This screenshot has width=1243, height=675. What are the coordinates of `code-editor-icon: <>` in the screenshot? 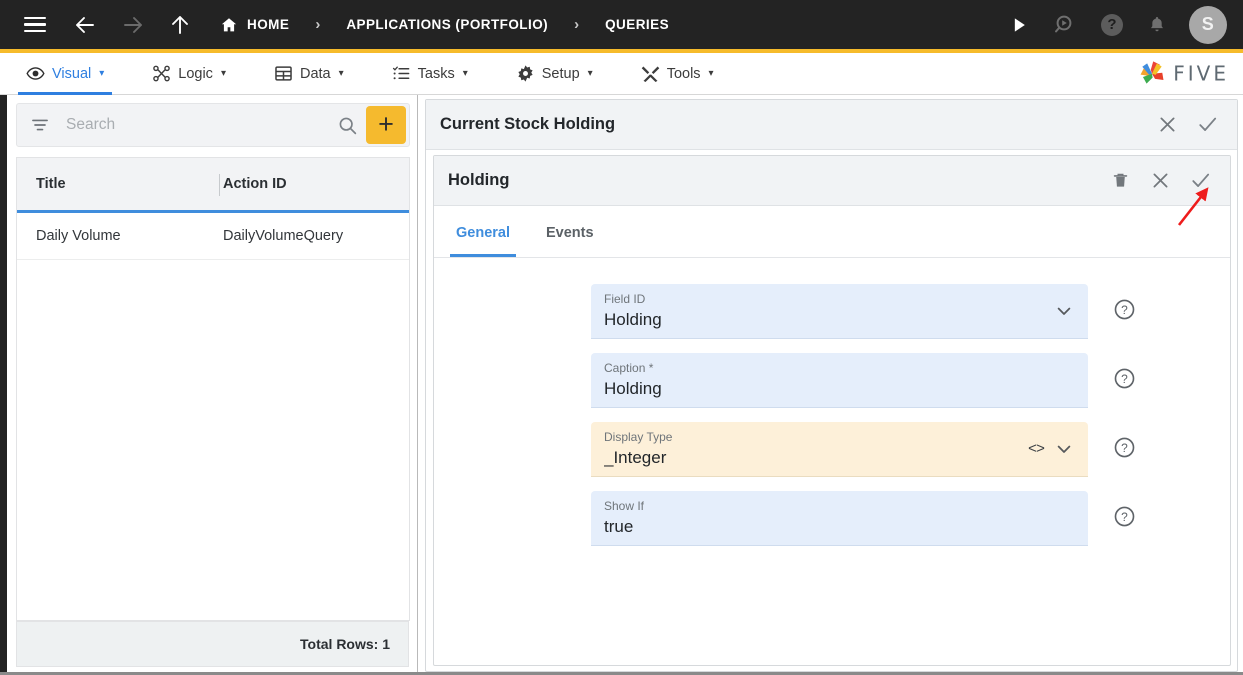 It's located at (1036, 449).